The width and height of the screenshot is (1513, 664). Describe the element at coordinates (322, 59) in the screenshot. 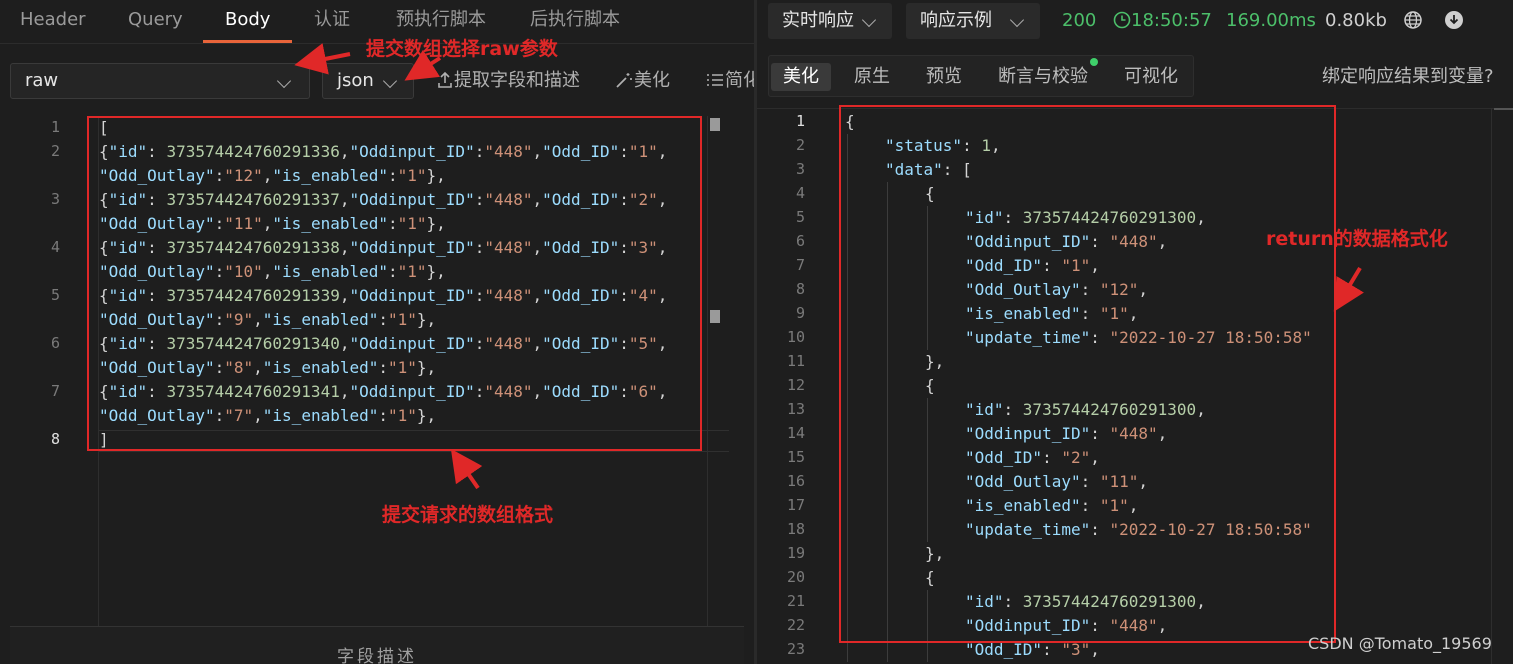

I see `arrow-to-raw` at that location.